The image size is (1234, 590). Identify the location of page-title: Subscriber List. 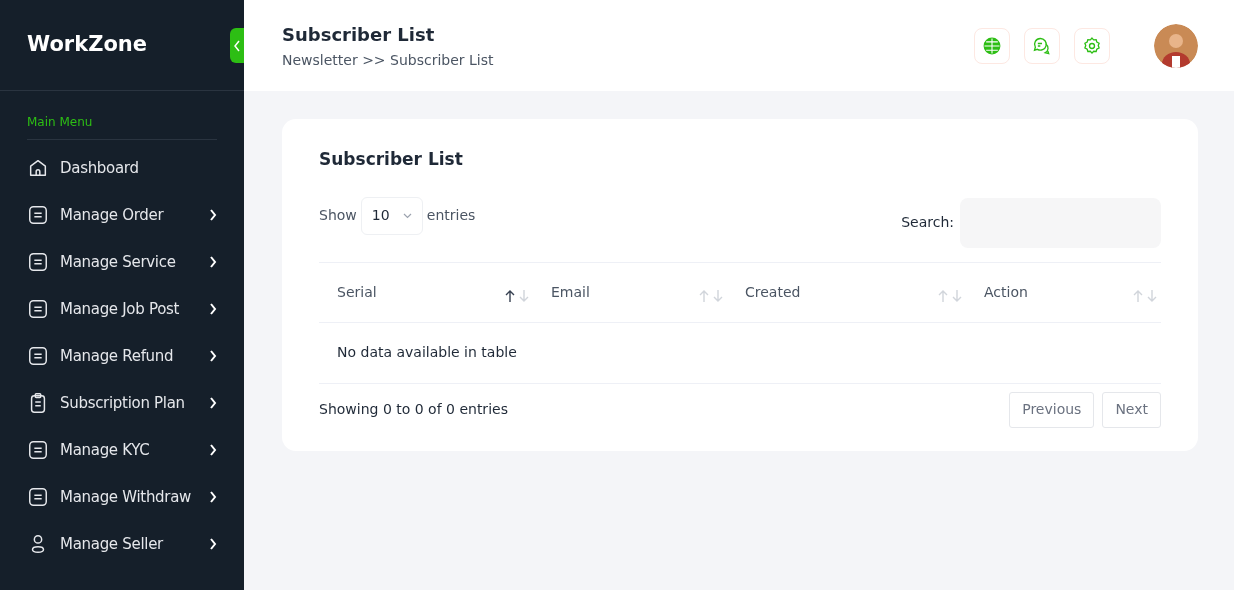
(359, 34).